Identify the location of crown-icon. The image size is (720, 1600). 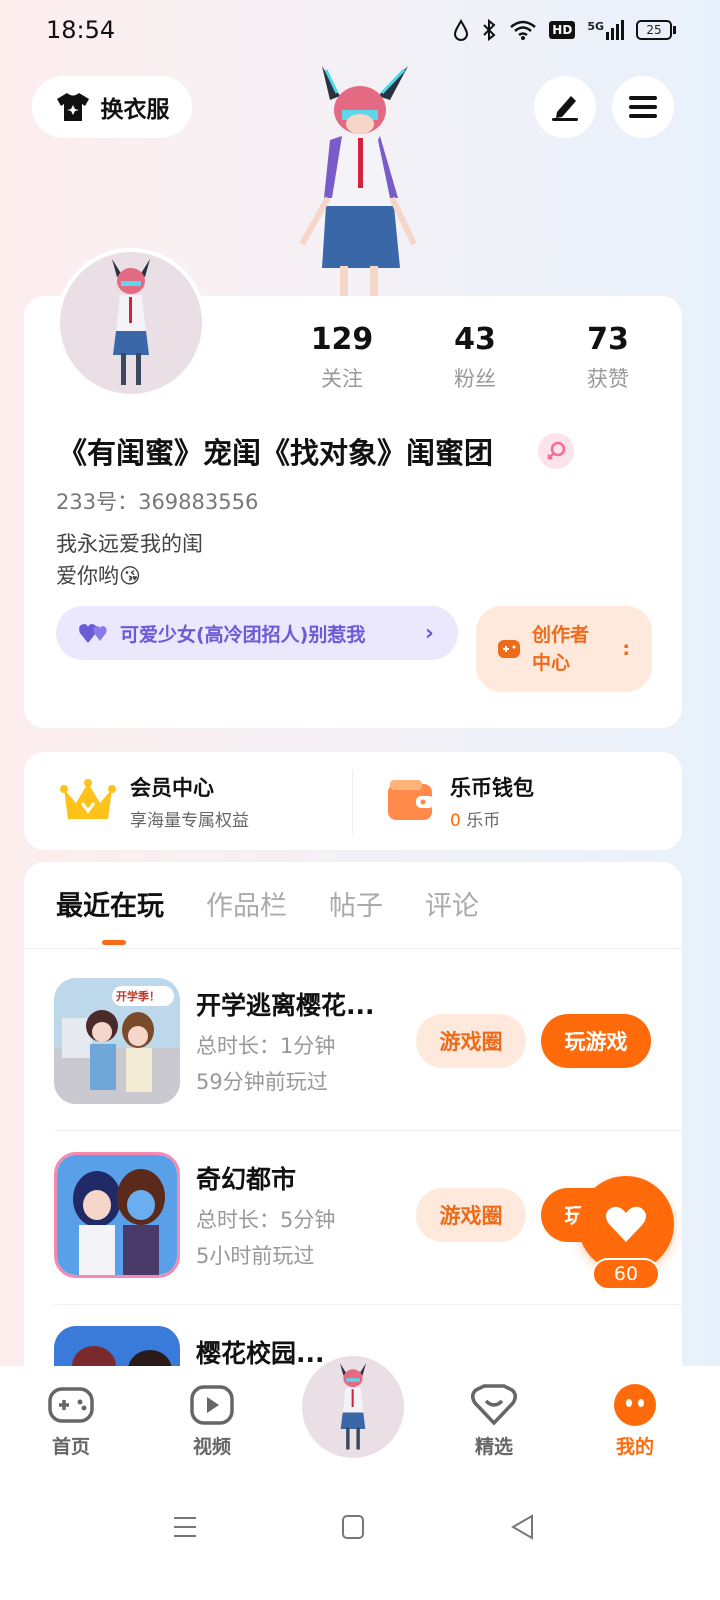
(88, 799).